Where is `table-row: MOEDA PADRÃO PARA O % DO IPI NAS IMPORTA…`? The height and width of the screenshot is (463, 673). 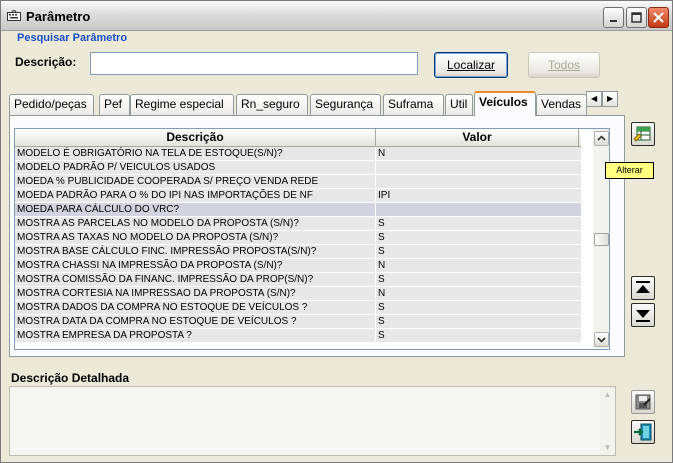 table-row: MOEDA PADRÃO PARA O % DO IPI NAS IMPORTA… is located at coordinates (298, 196).